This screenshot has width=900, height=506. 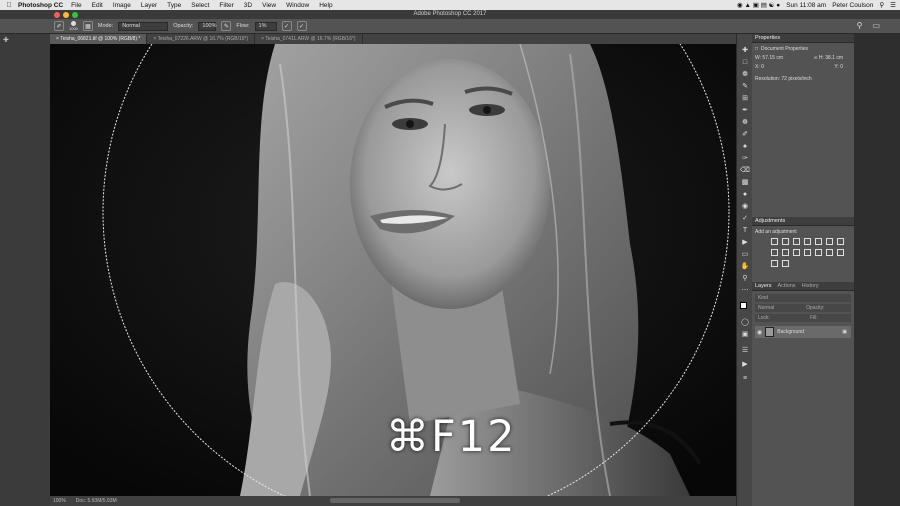 What do you see at coordinates (745, 195) in the screenshot?
I see `blur-tool-icon: ●` at bounding box center [745, 195].